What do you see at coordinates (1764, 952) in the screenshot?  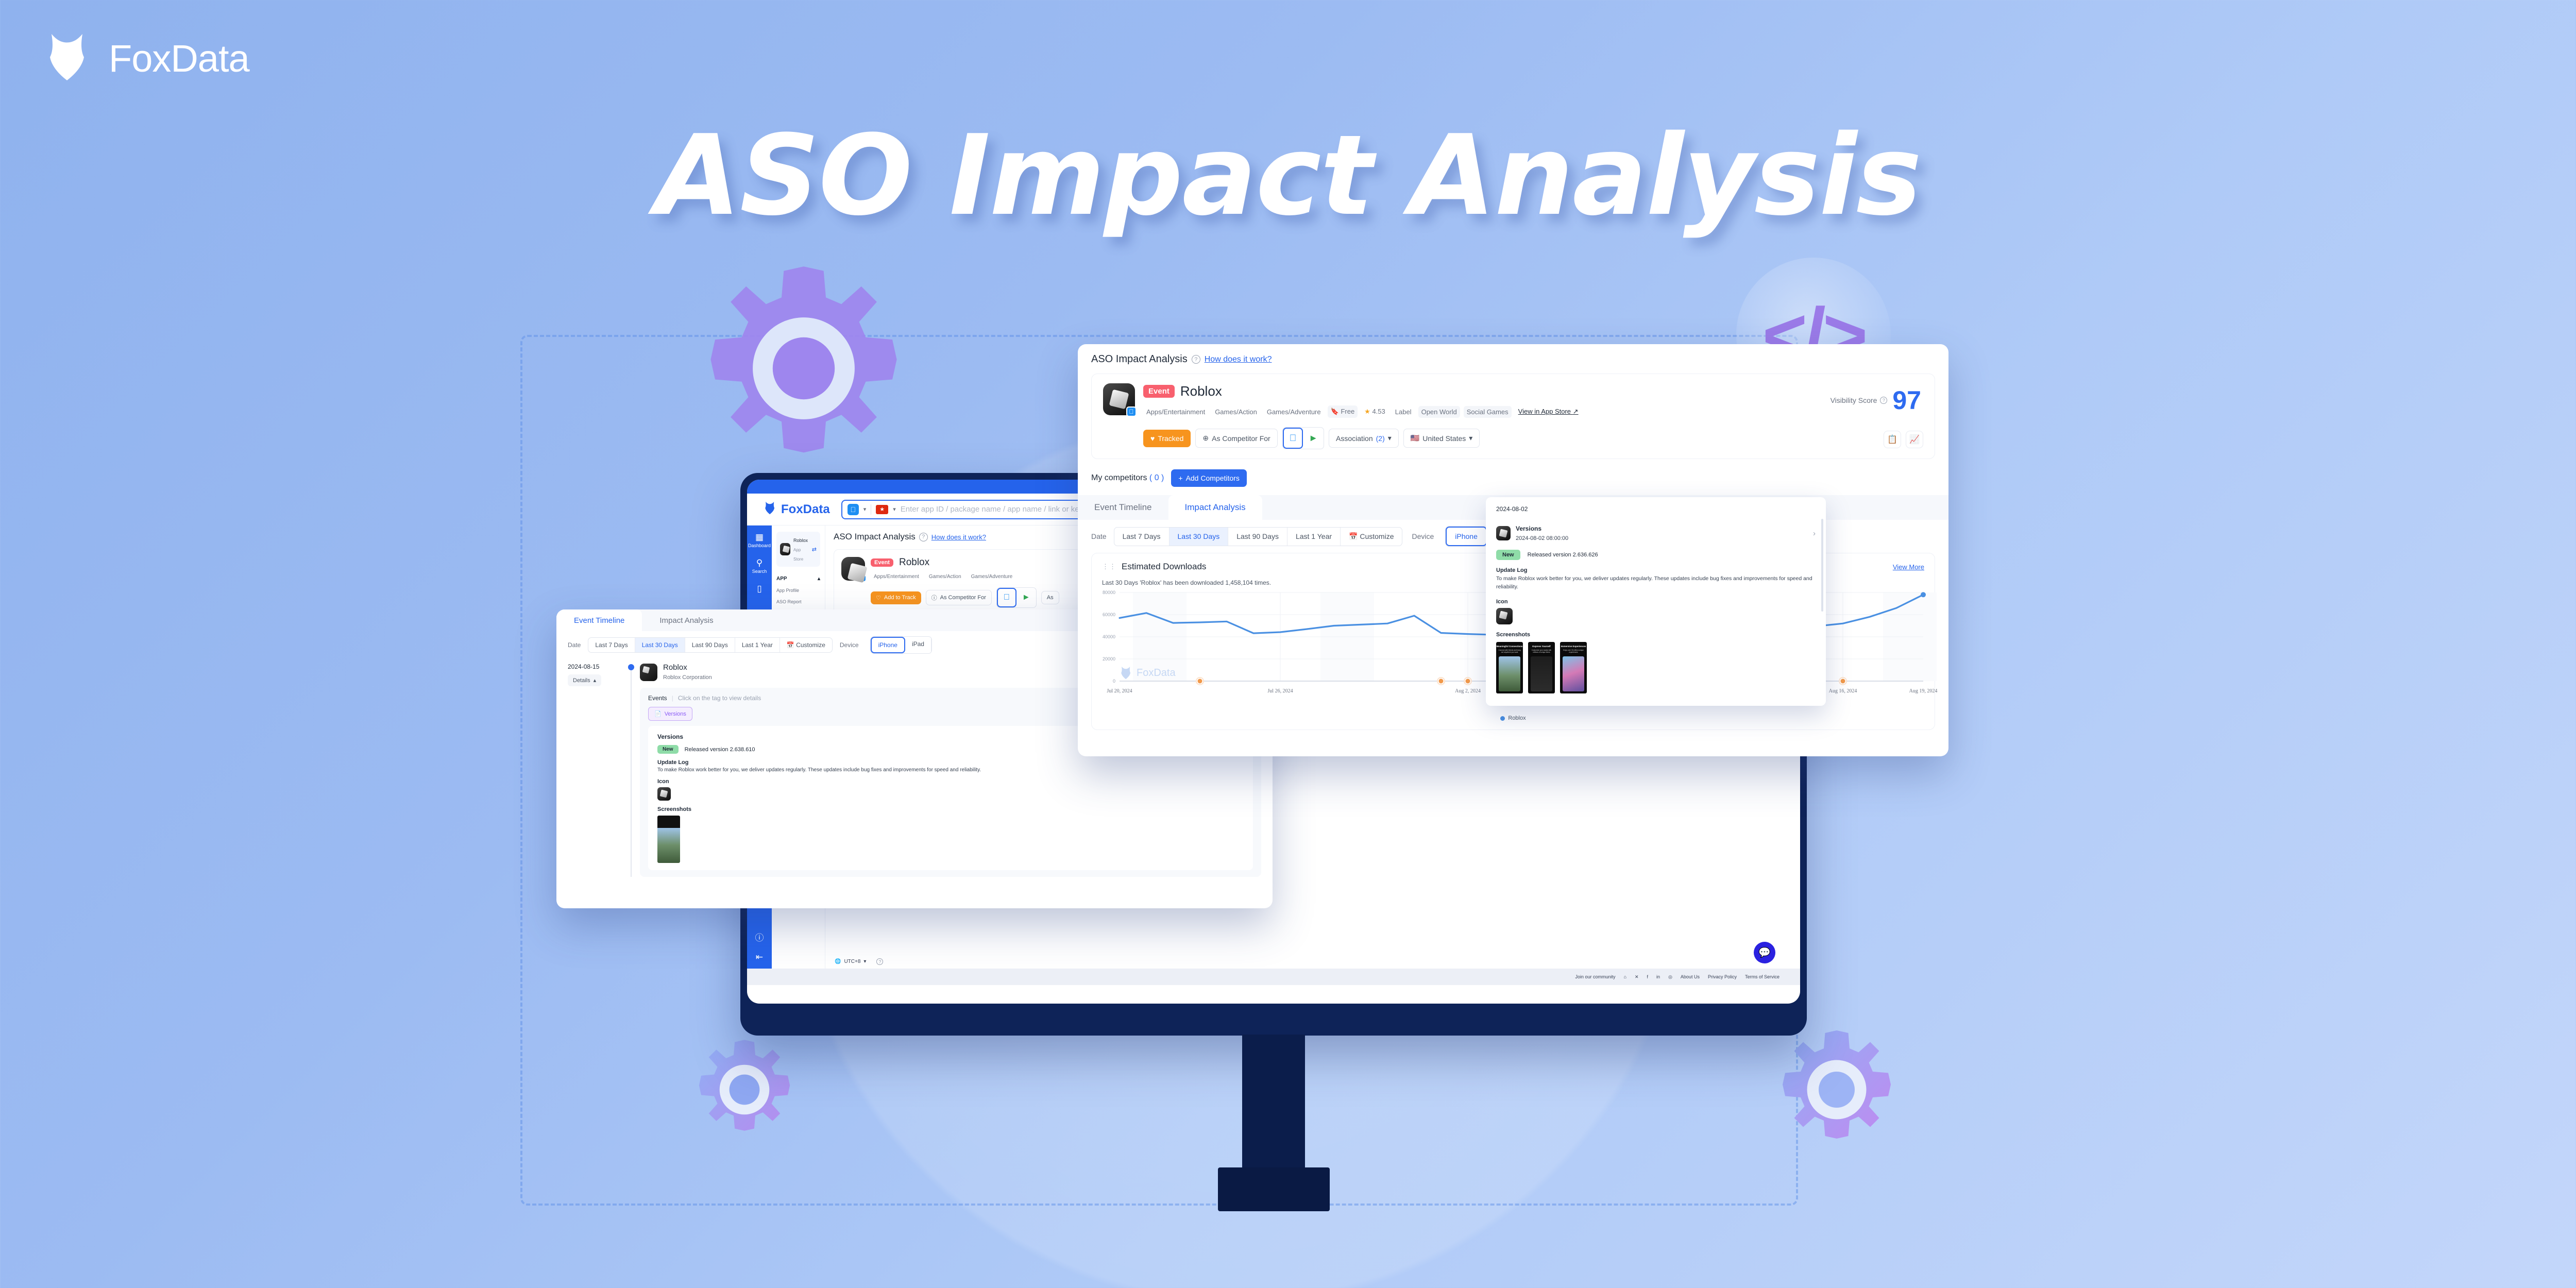 I see `chat-bubble-icon: 💬` at bounding box center [1764, 952].